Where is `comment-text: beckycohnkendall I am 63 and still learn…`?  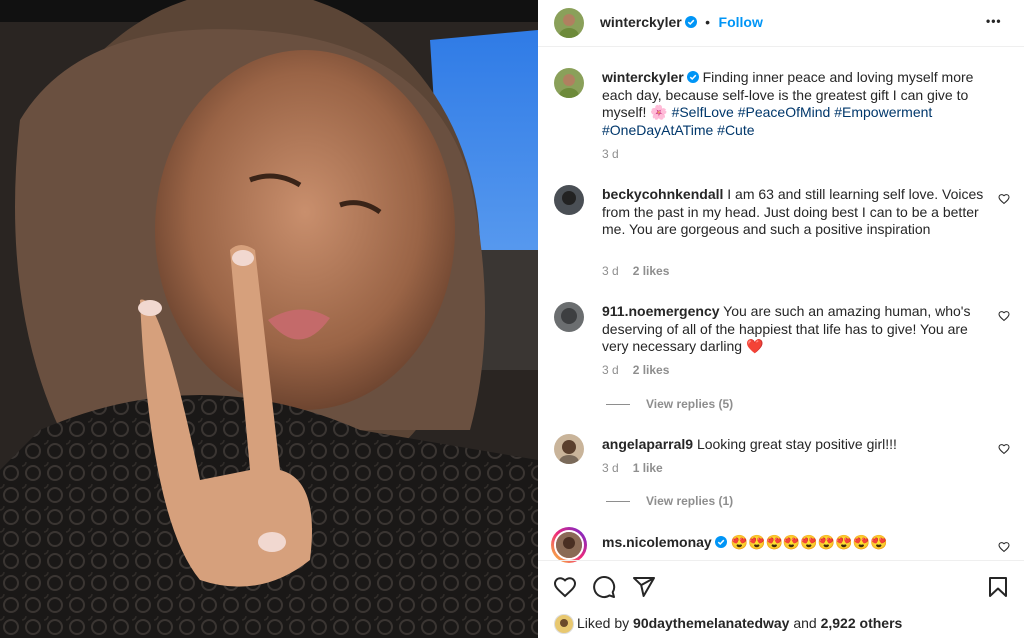 comment-text: beckycohnkendall I am 63 and still learn… is located at coordinates (794, 212).